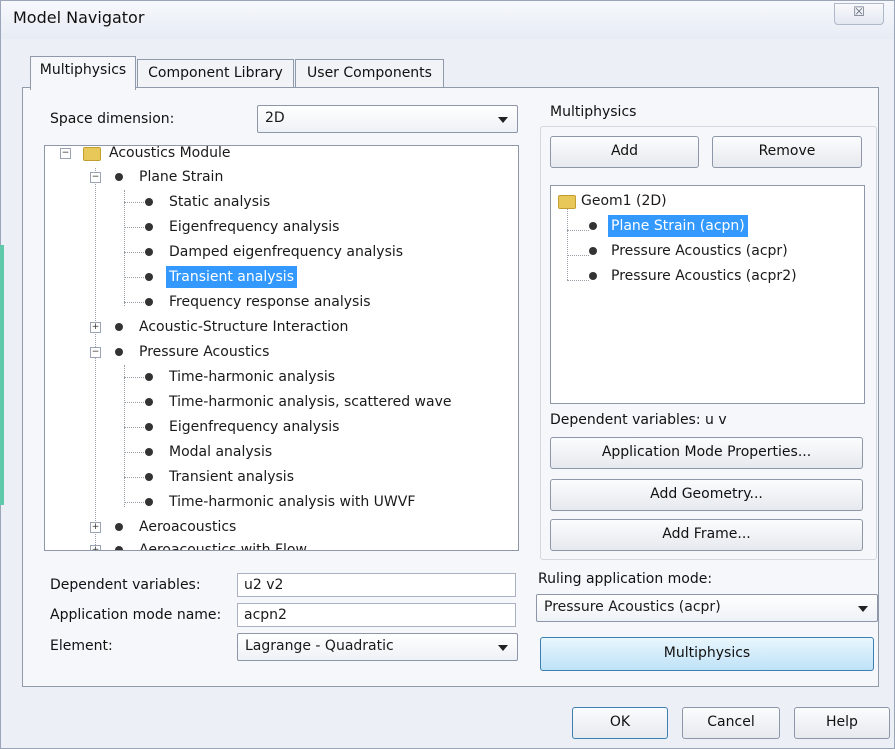 The height and width of the screenshot is (749, 895). What do you see at coordinates (204, 352) in the screenshot?
I see `tree-node-label: Pressure Acoustics` at bounding box center [204, 352].